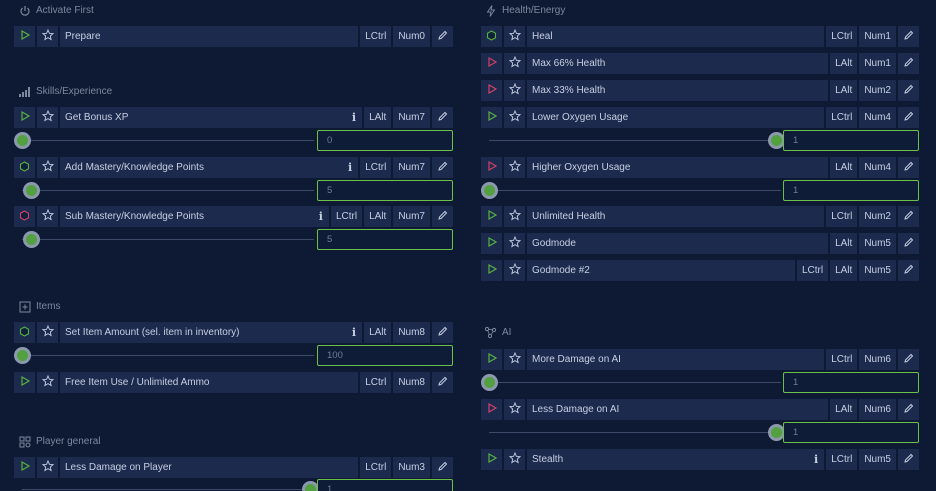 The image size is (936, 491). I want to click on value-input: 100, so click(385, 355).